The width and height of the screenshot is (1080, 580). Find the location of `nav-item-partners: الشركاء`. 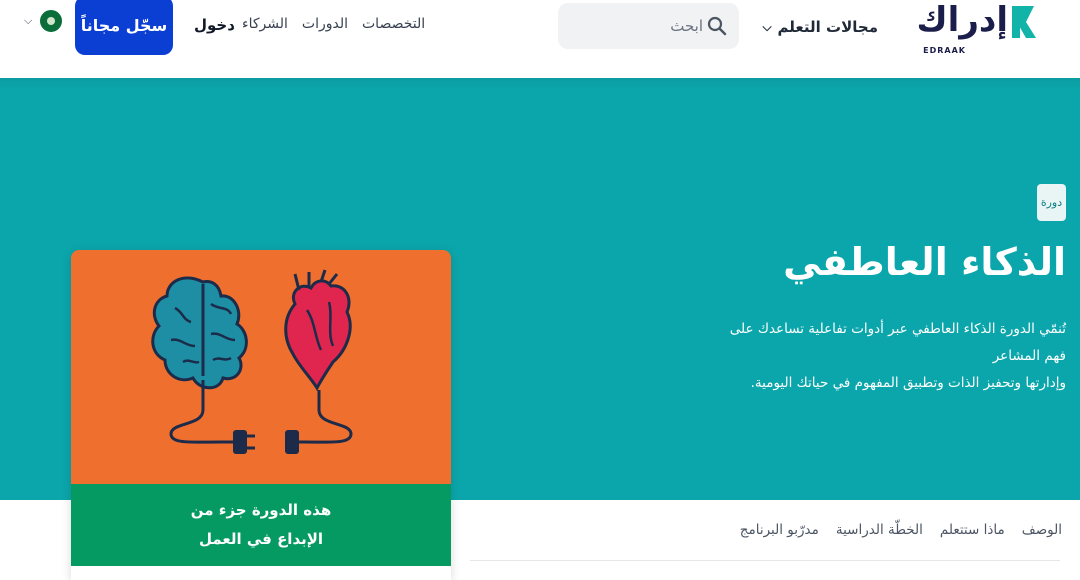

nav-item-partners: الشركاء is located at coordinates (265, 24).